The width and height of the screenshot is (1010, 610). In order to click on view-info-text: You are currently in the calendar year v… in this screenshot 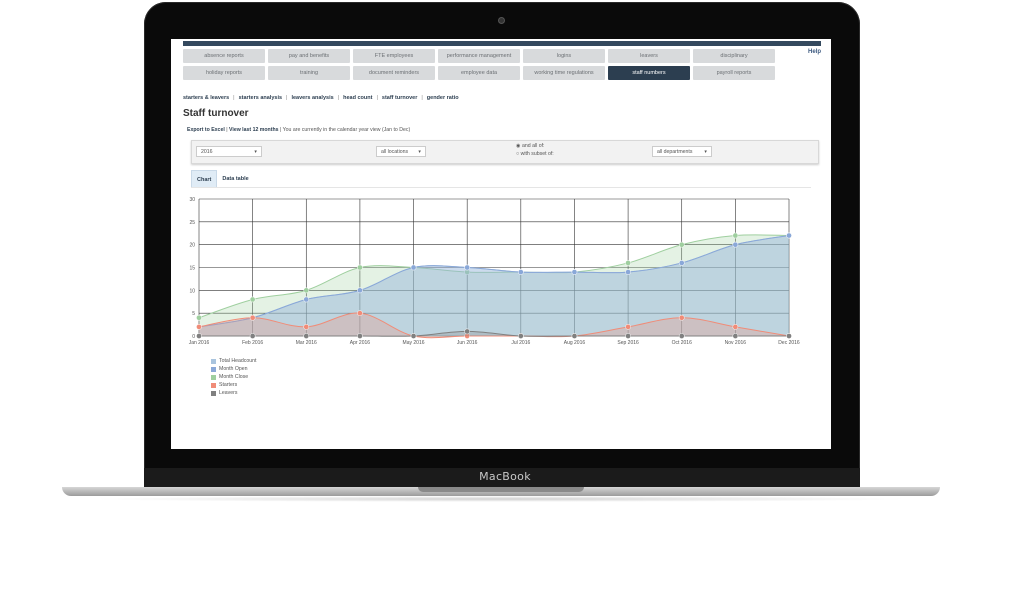, I will do `click(346, 130)`.